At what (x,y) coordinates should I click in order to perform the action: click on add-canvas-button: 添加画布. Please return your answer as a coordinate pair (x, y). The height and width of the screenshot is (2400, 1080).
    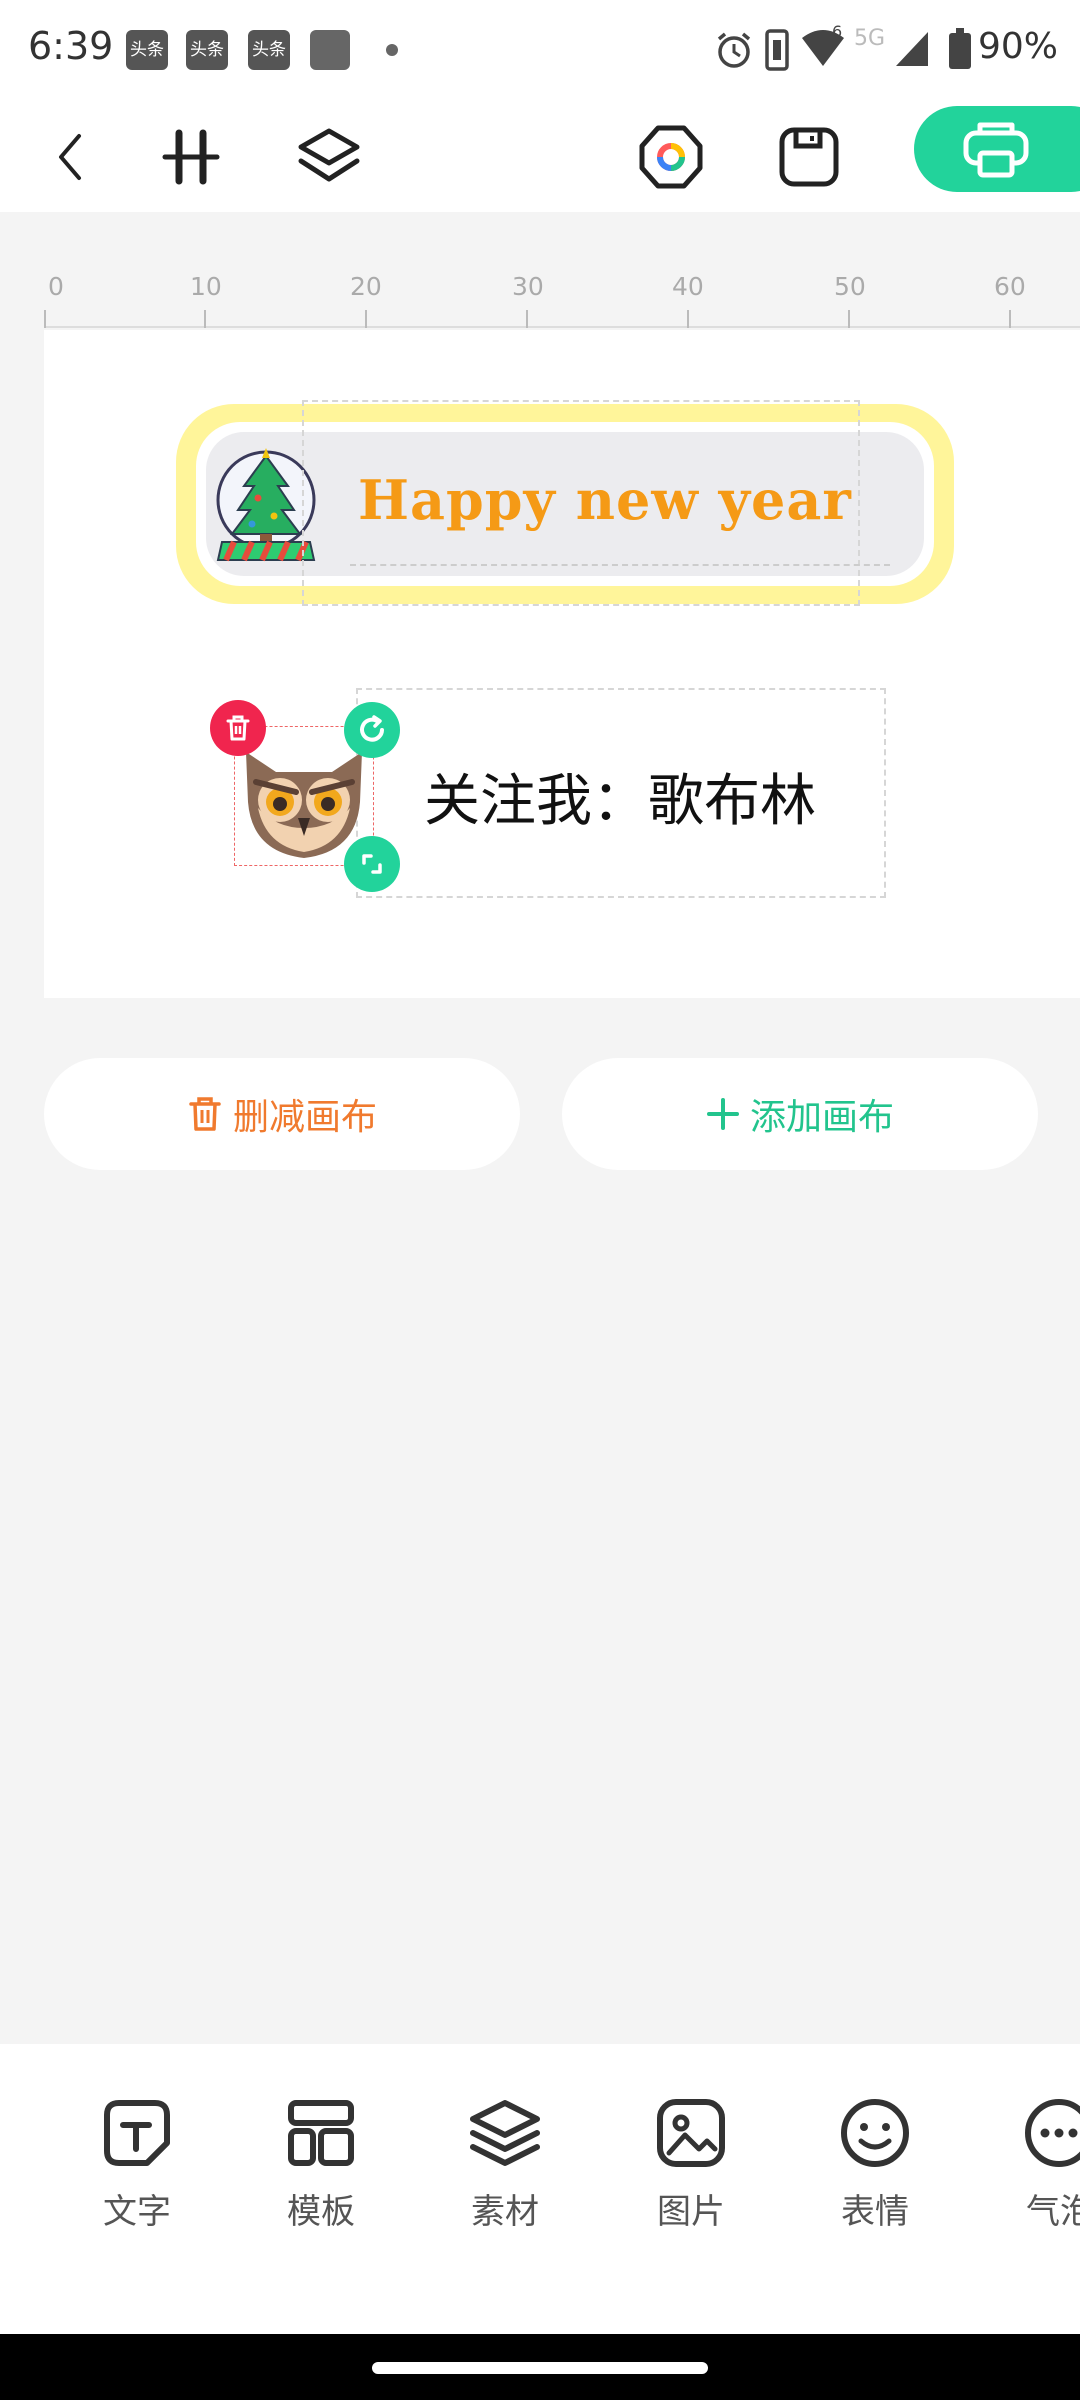
    Looking at the image, I should click on (800, 1114).